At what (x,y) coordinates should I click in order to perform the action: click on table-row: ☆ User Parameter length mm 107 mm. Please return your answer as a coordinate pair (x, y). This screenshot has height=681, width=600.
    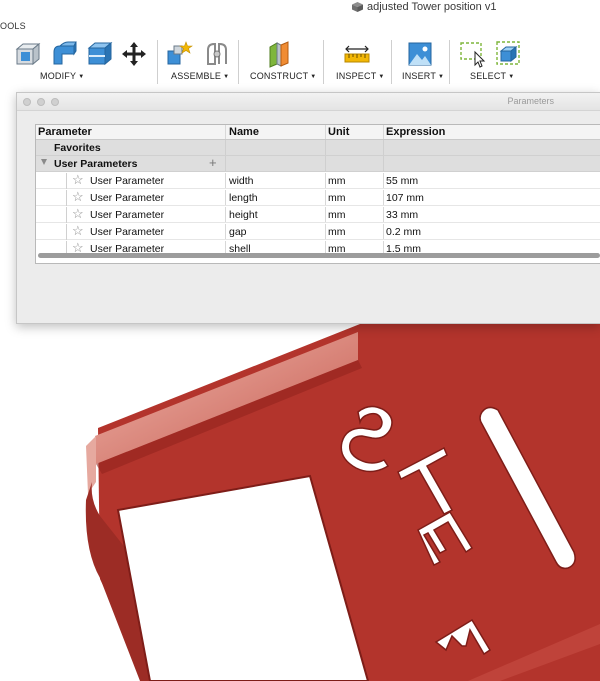
    Looking at the image, I should click on (318, 198).